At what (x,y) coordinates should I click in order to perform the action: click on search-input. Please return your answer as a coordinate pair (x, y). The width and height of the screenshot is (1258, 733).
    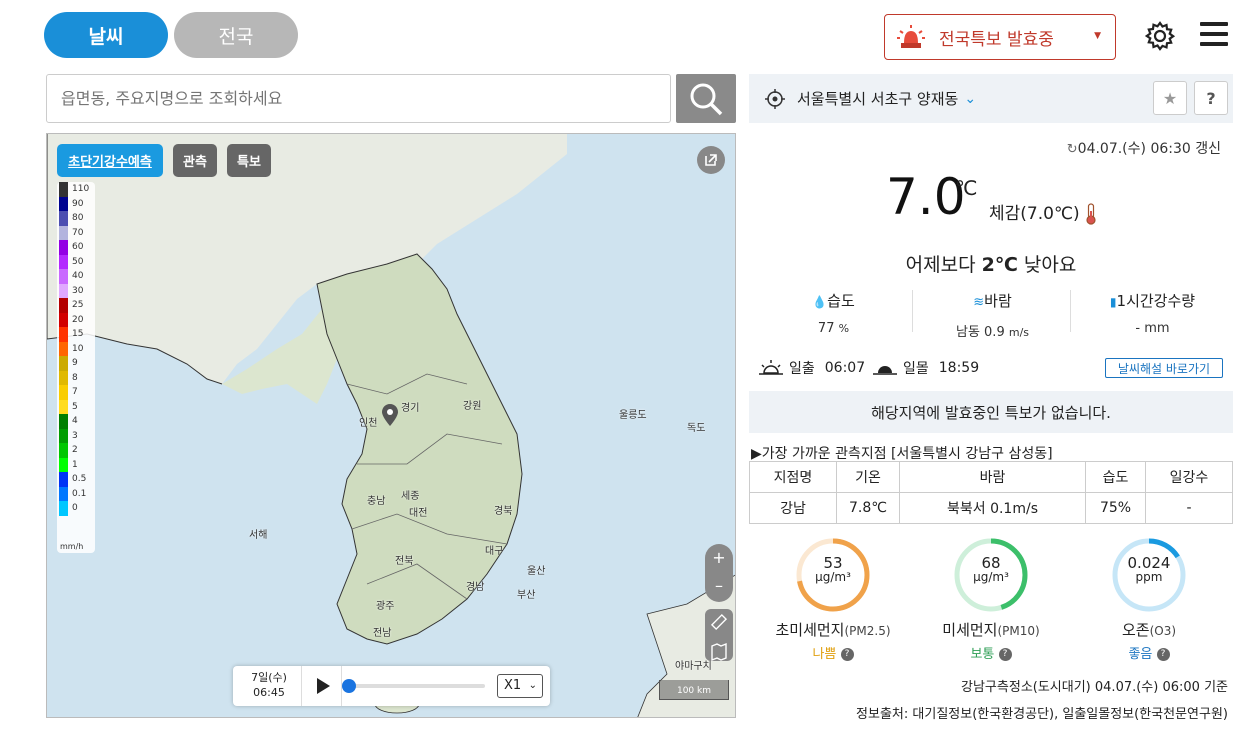
    Looking at the image, I should click on (358, 98).